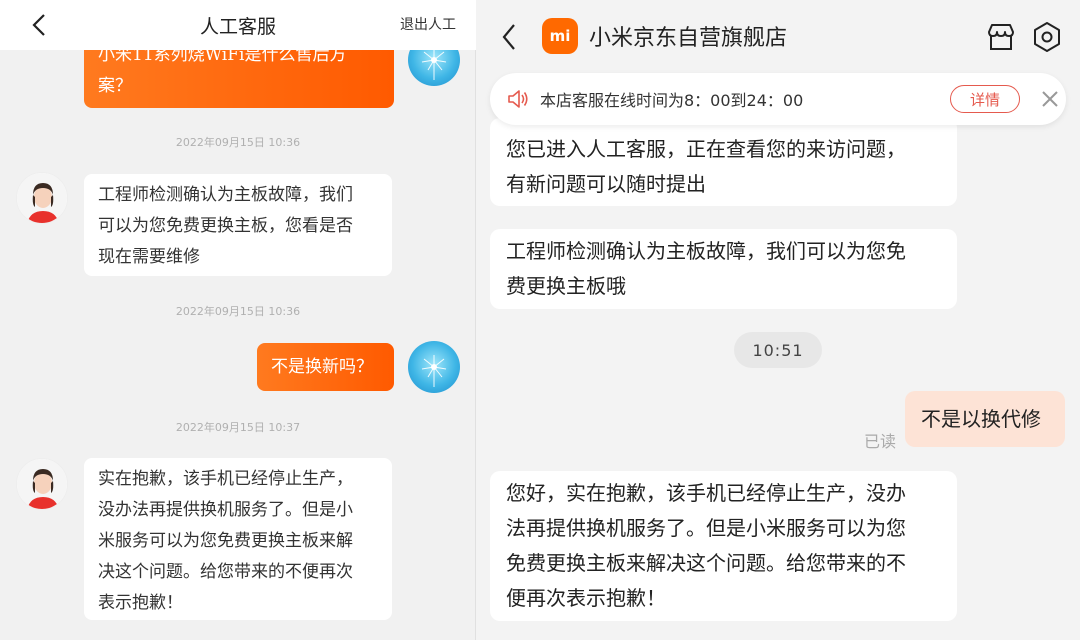  Describe the element at coordinates (688, 38) in the screenshot. I see `store-title: 小米京东自营旗舰店` at that location.